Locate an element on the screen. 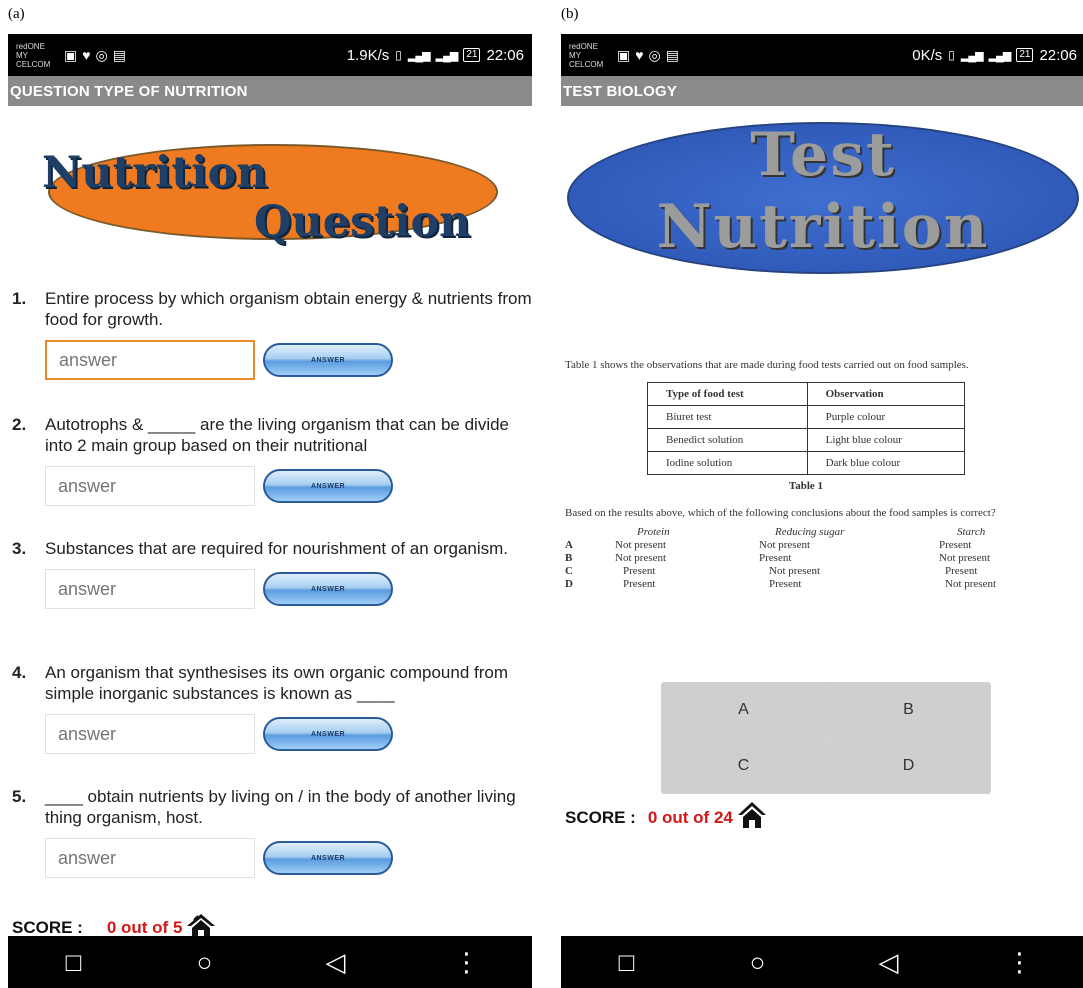  logo-word-2: Question is located at coordinates (362, 222).